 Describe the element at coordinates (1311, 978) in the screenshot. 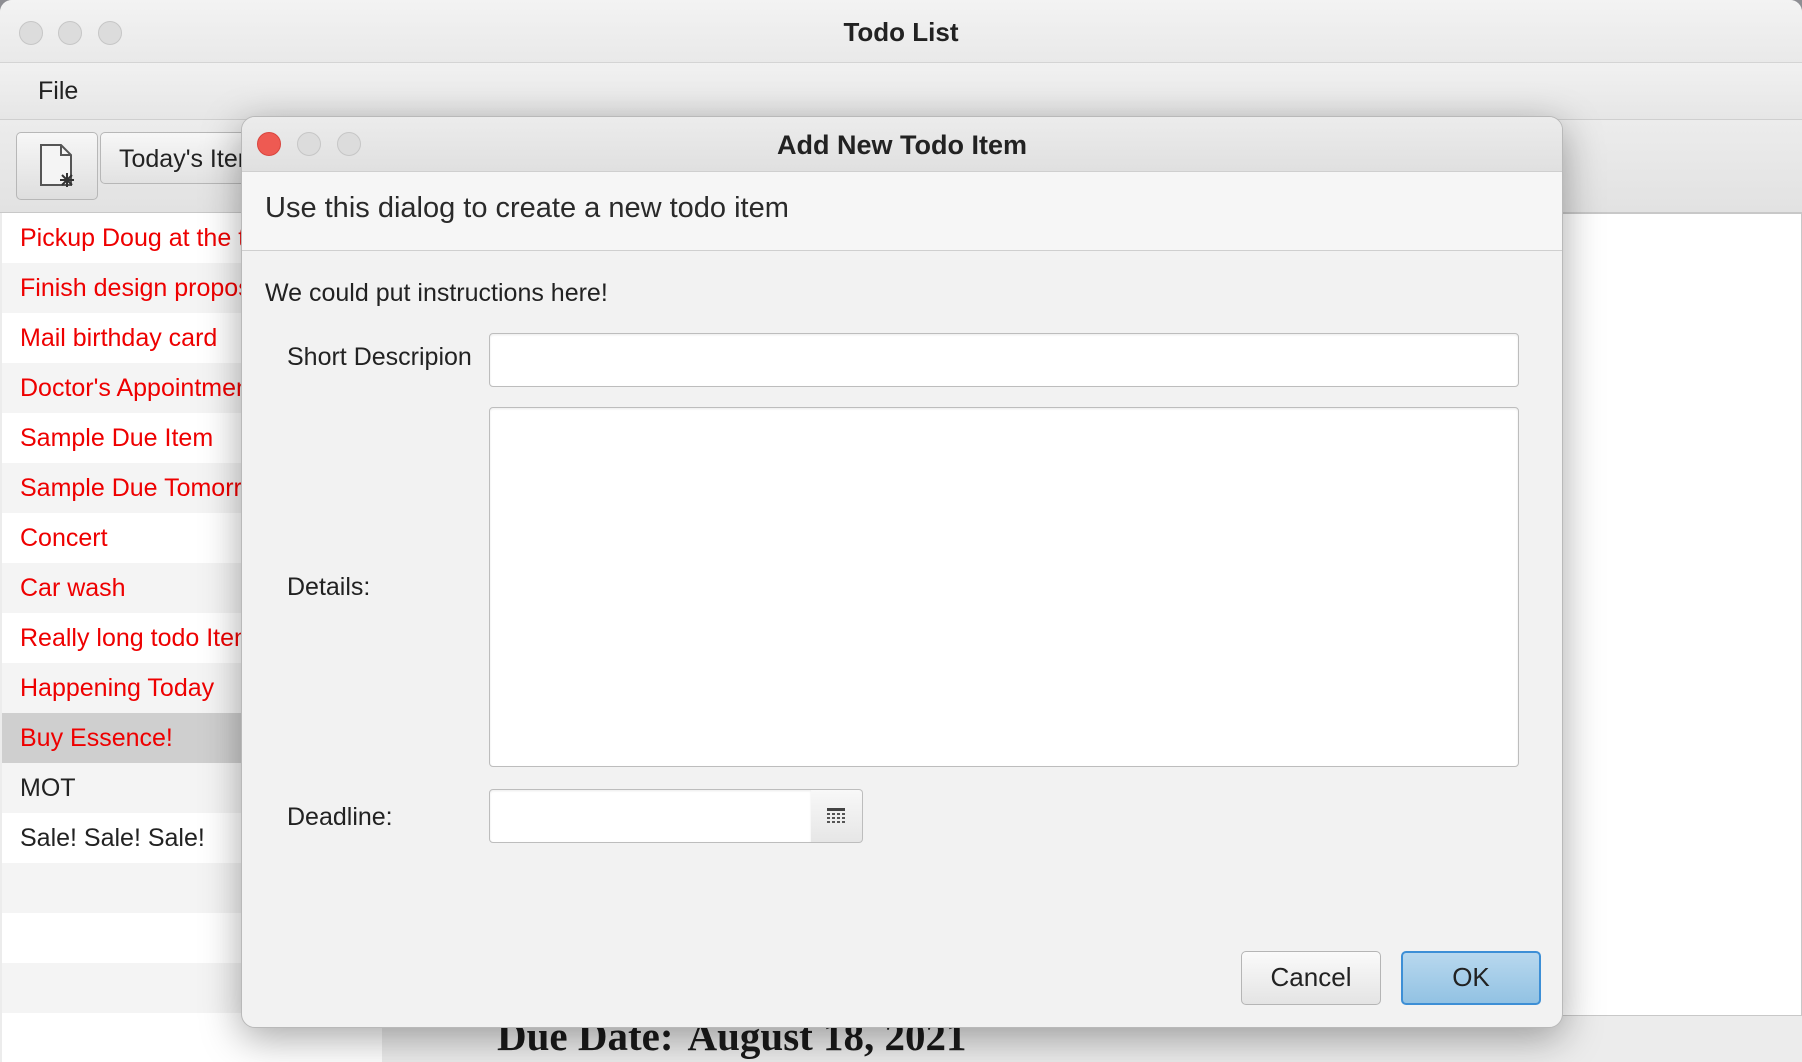

I see `cancel-button: Cancel` at that location.